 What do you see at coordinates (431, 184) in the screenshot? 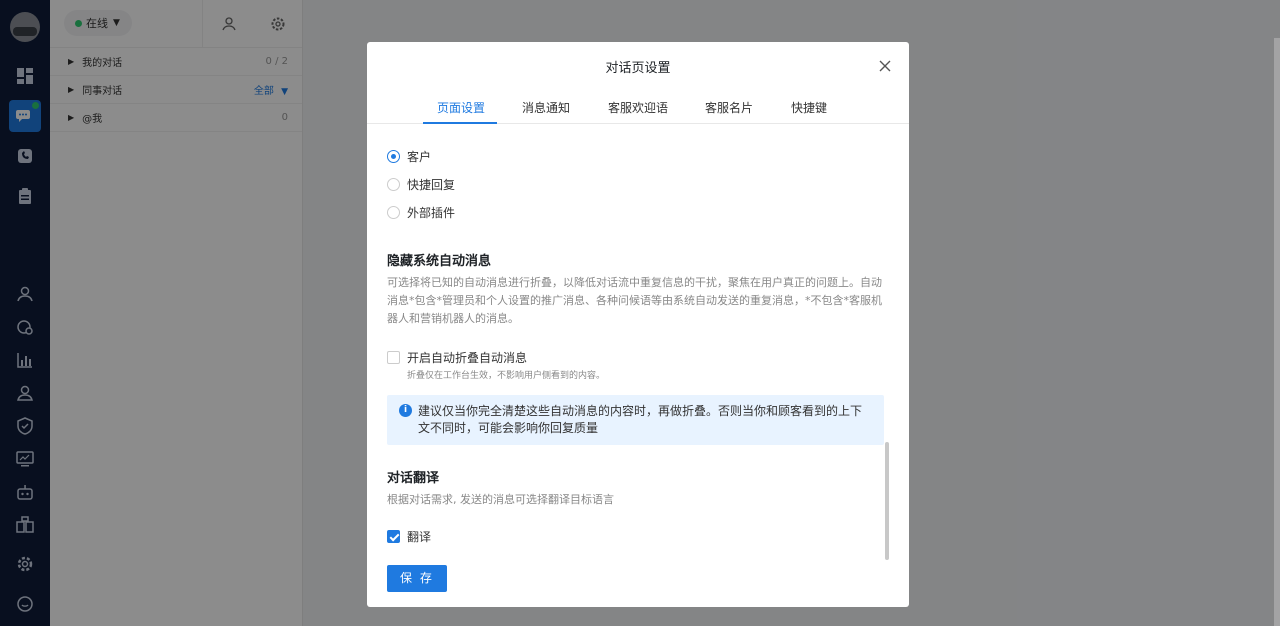
I see `radio-label: 快捷回复` at bounding box center [431, 184].